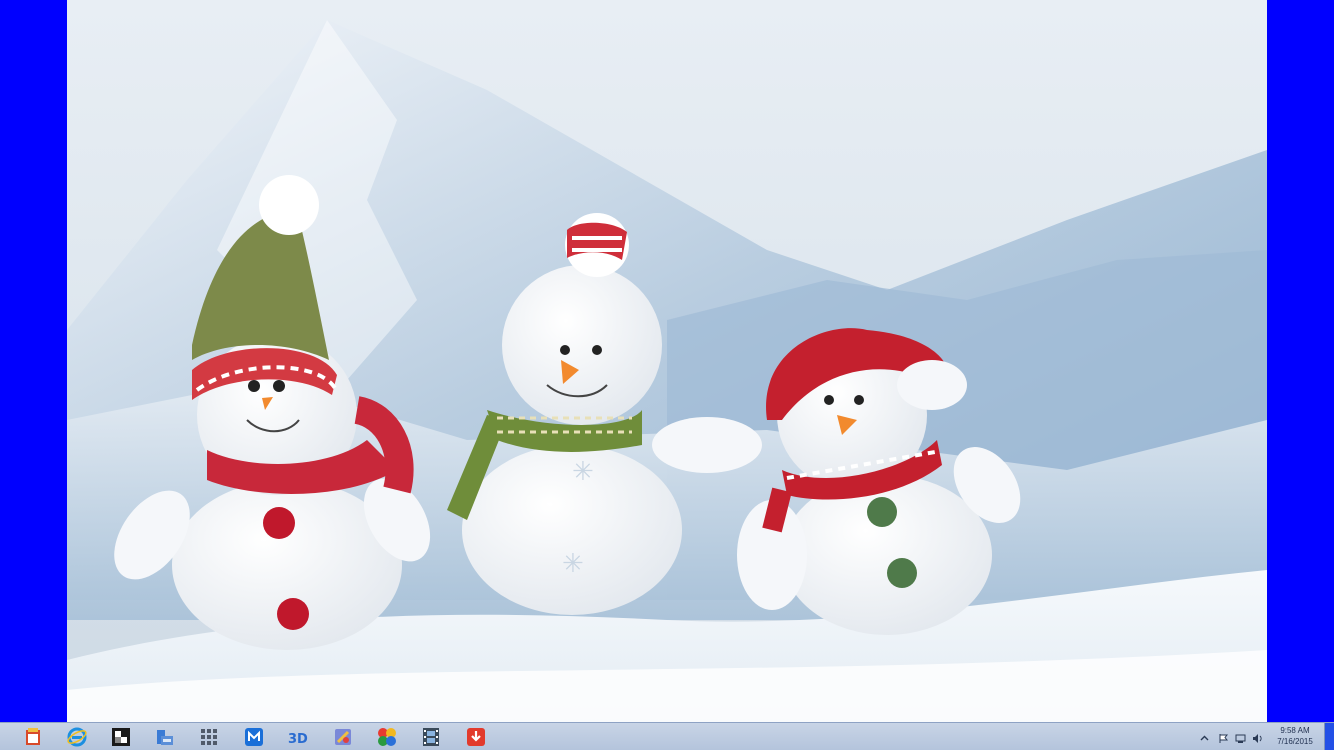 This screenshot has width=1334, height=750. Describe the element at coordinates (431, 737) in the screenshot. I see `film-strip-icon` at that location.